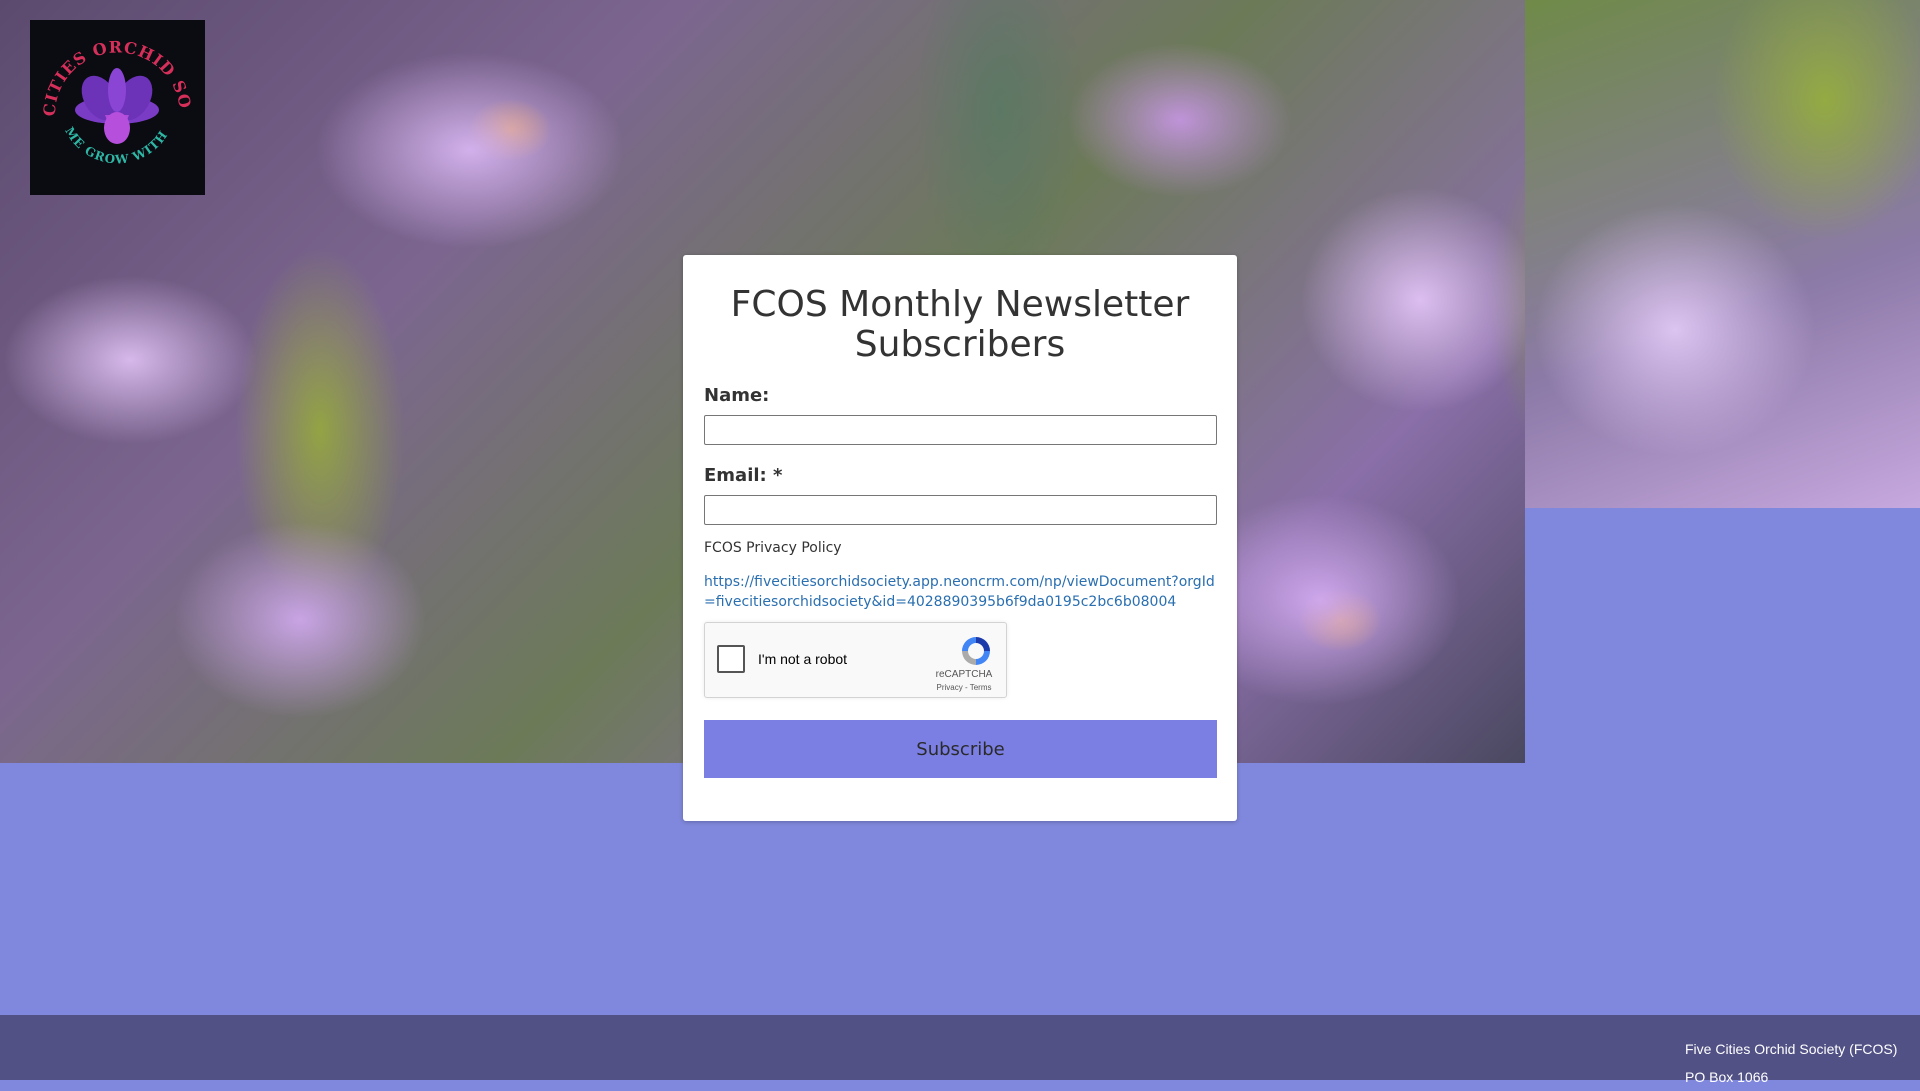 Image resolution: width=1920 pixels, height=1091 pixels. I want to click on recaptcha-terms: Privacy - Terms, so click(964, 687).